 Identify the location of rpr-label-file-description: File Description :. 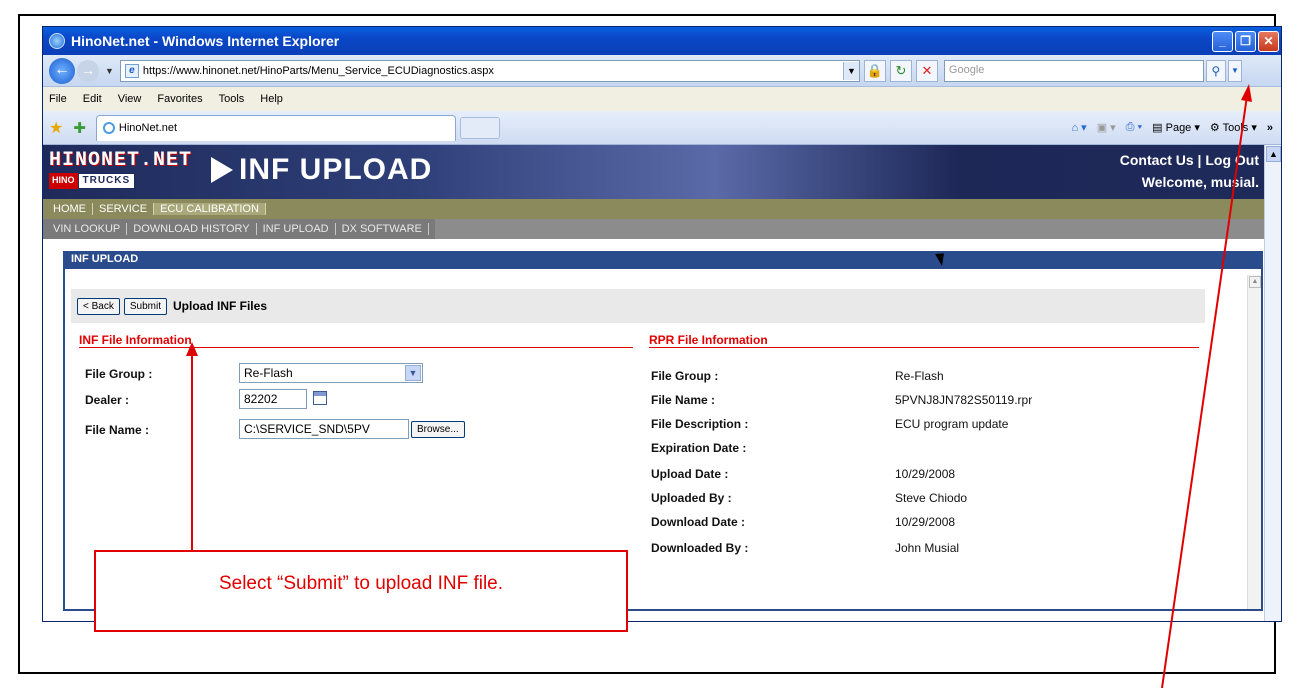
(700, 424).